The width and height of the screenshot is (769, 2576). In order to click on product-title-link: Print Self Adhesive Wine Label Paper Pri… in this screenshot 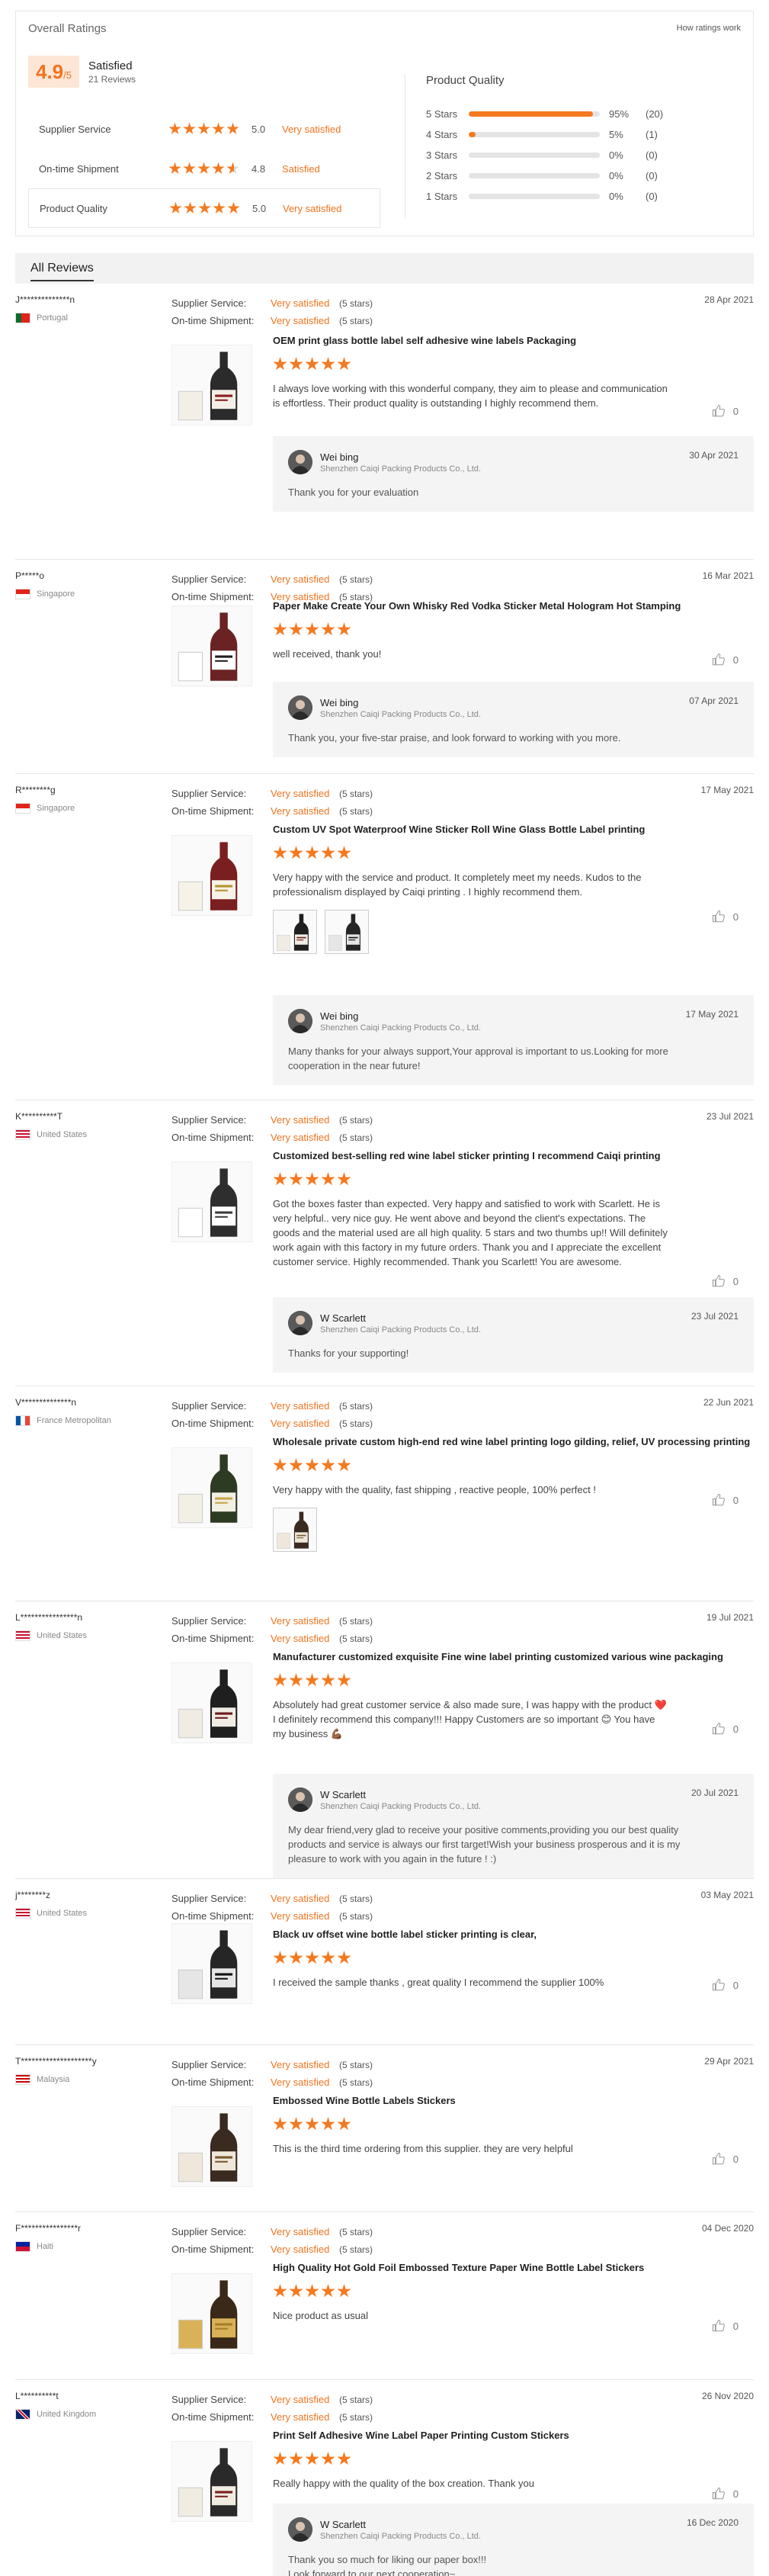, I will do `click(513, 2436)`.